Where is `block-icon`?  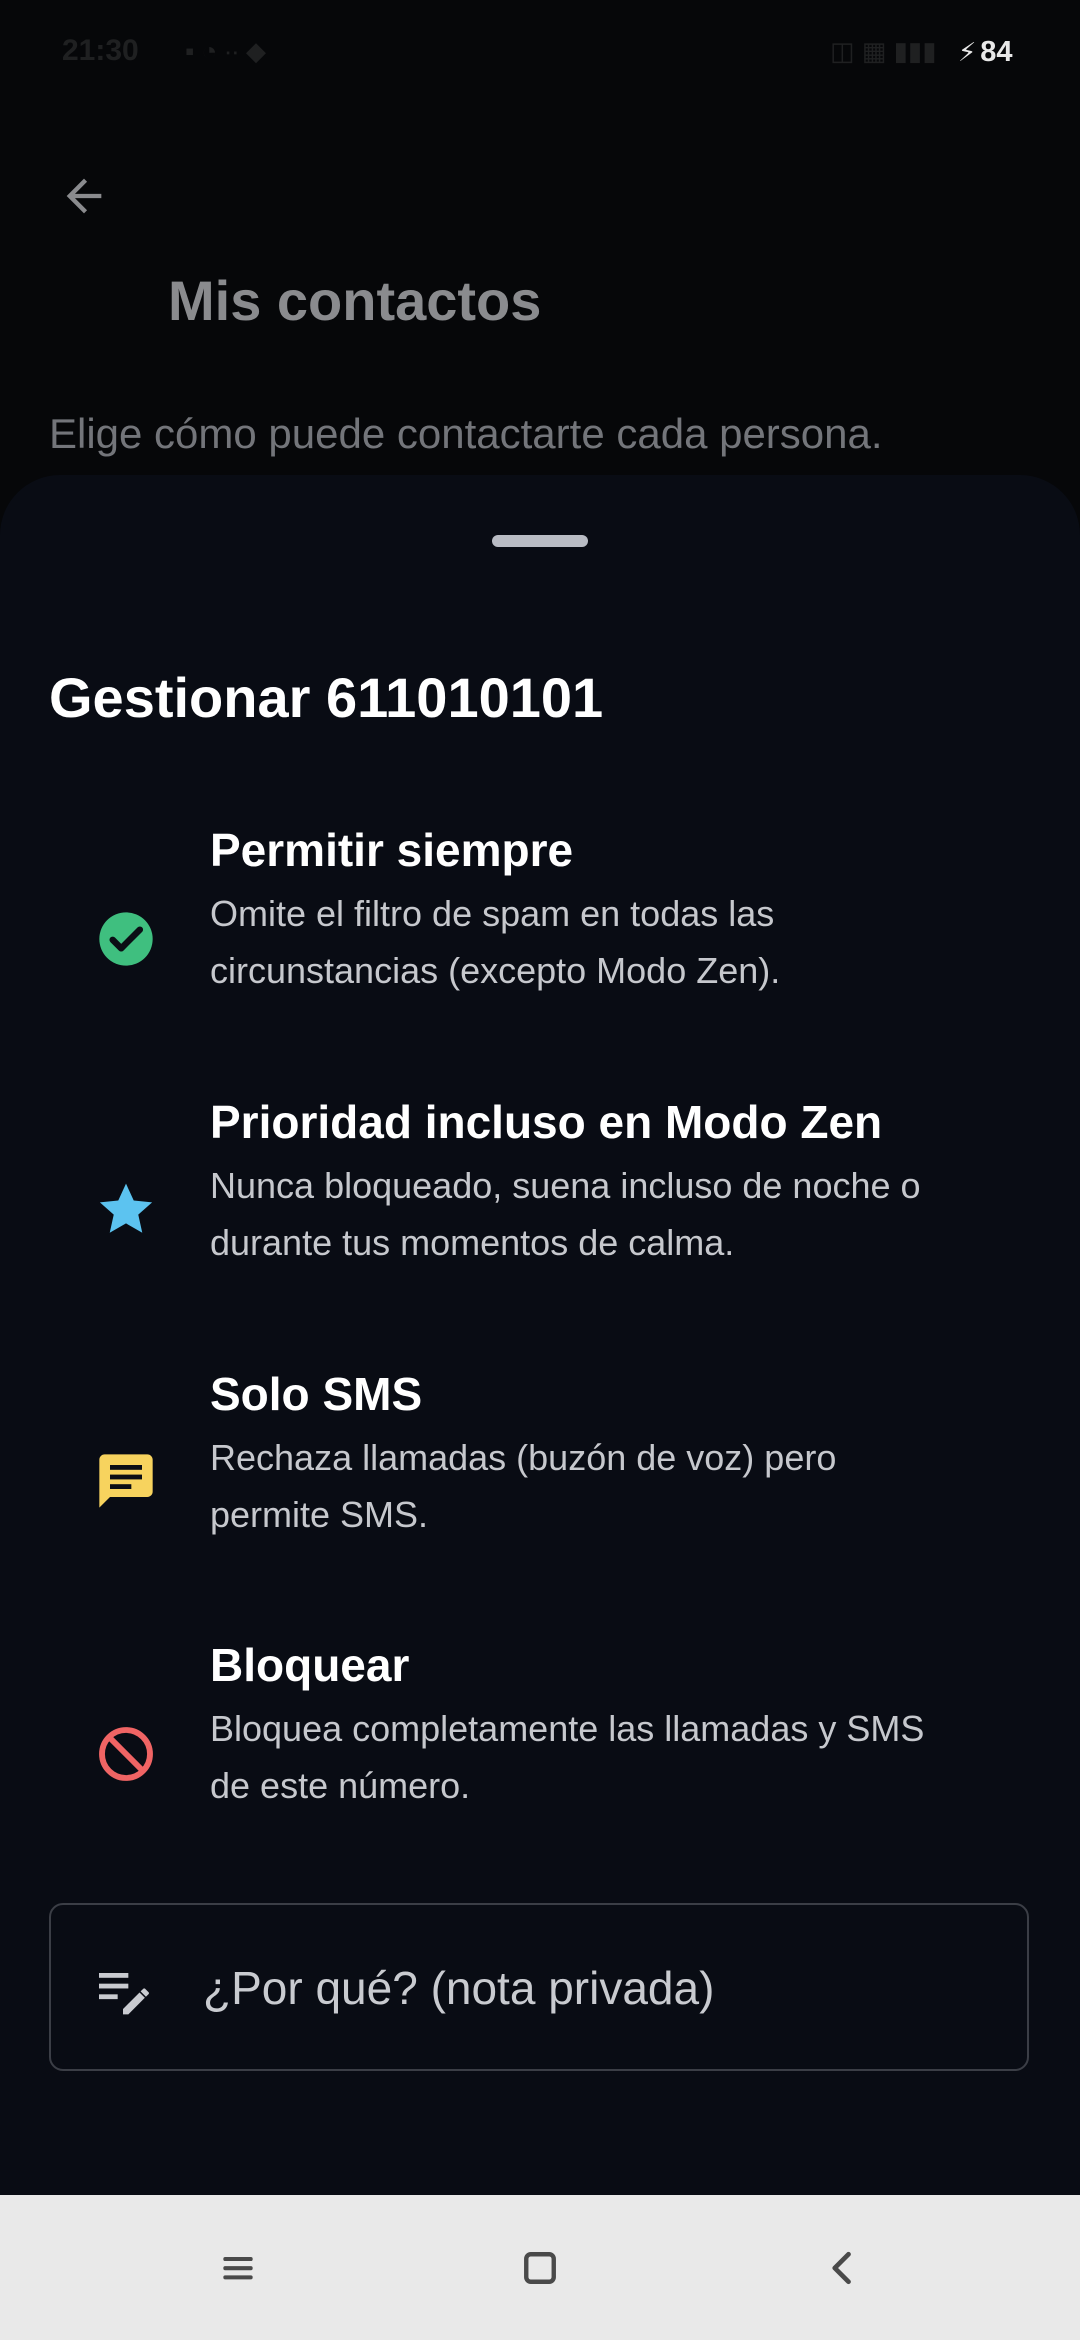 block-icon is located at coordinates (126, 1754).